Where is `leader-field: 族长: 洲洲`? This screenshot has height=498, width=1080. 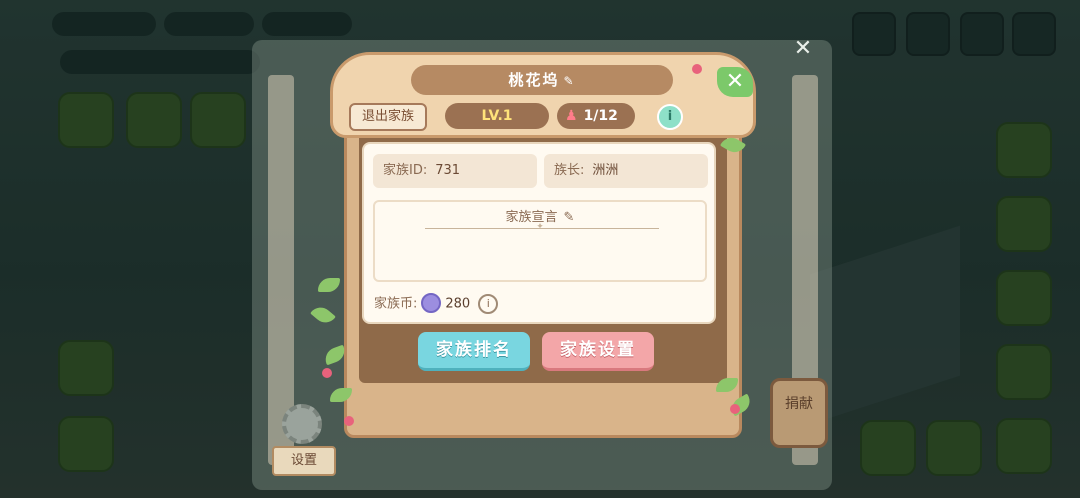 leader-field: 族长: 洲洲 is located at coordinates (626, 171).